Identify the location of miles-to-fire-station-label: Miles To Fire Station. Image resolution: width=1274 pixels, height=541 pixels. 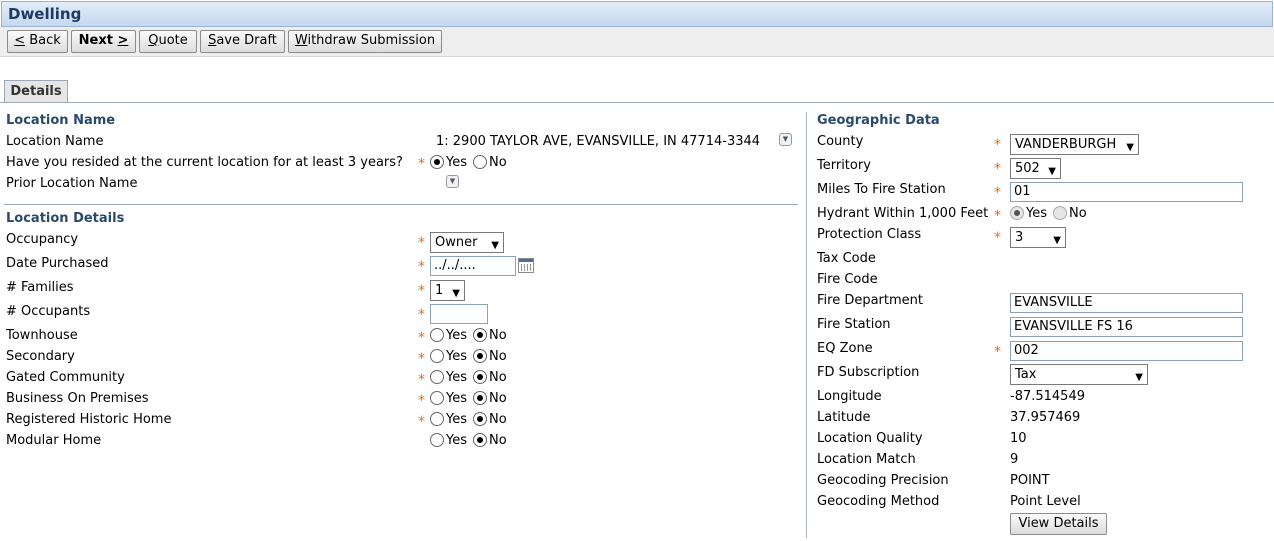
(881, 189).